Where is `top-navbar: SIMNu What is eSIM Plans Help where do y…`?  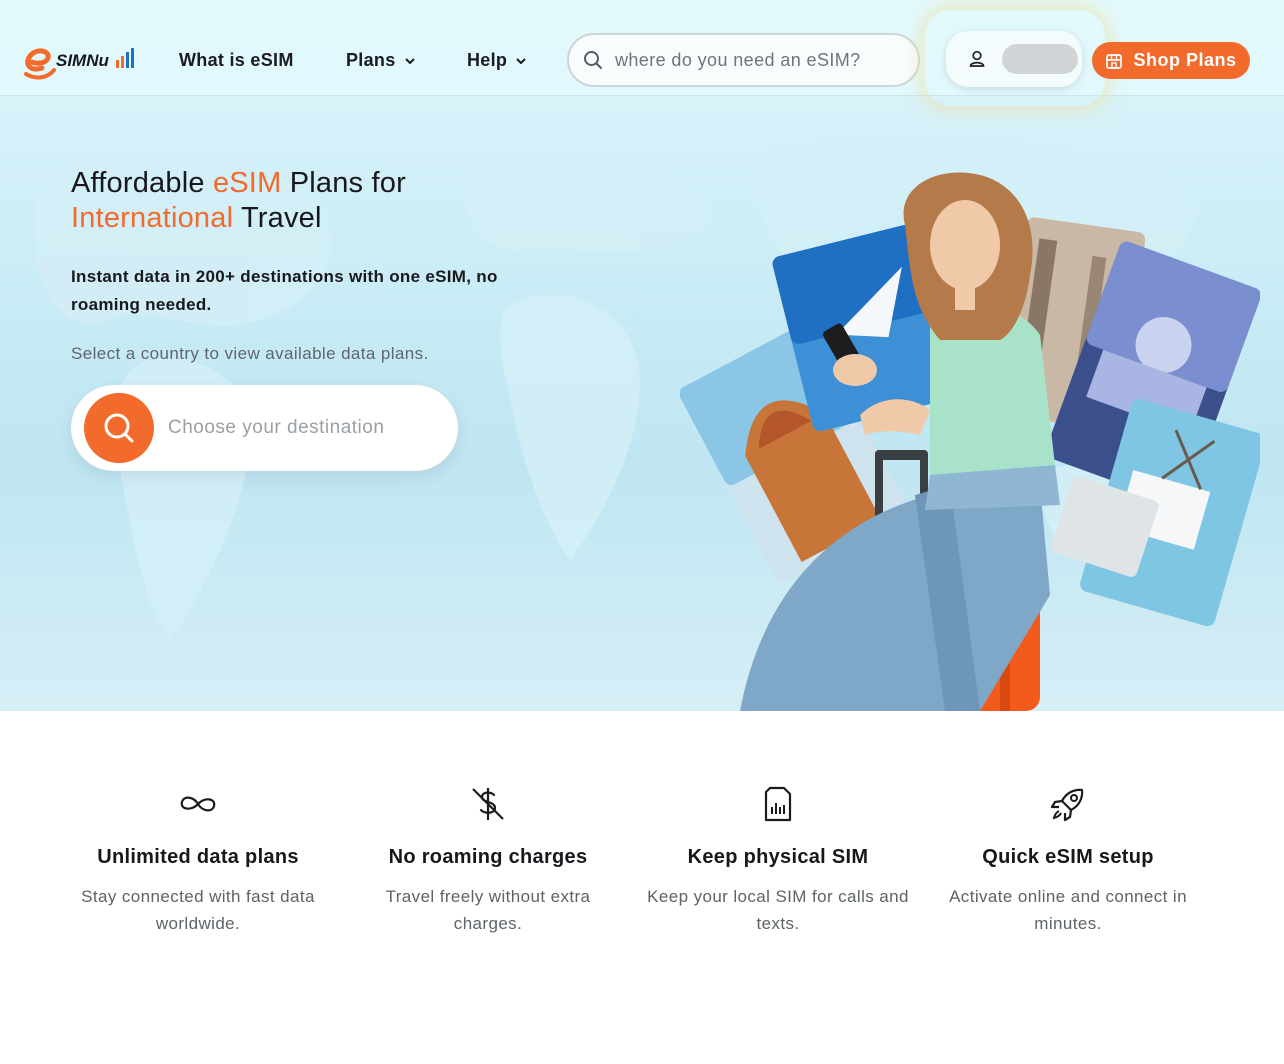
top-navbar: SIMNu What is eSIM Plans Help where do y… is located at coordinates (642, 48).